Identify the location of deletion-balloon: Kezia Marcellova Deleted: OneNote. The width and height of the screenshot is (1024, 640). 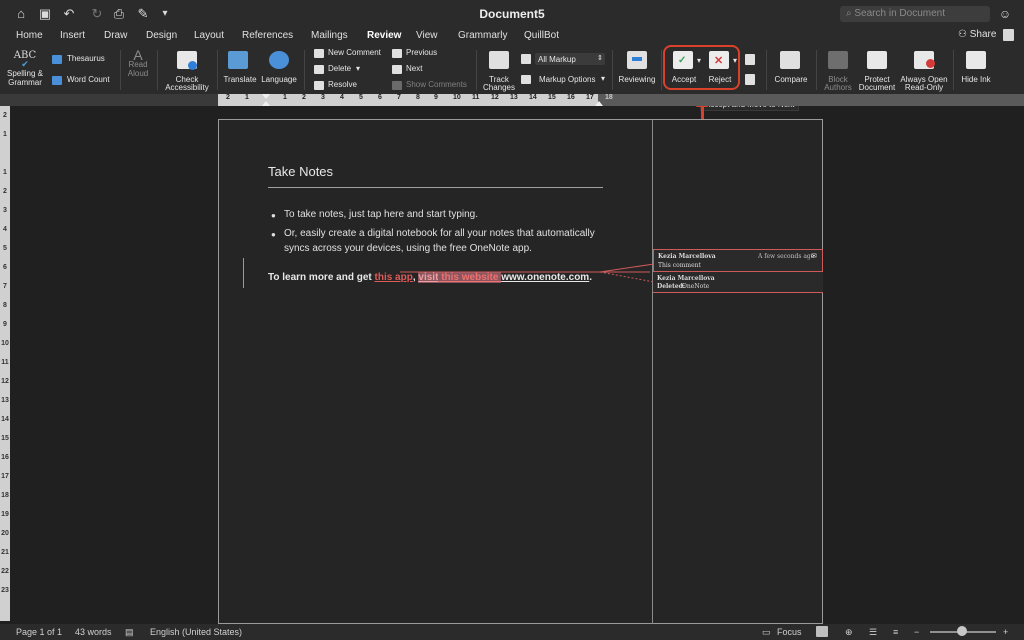
(738, 282).